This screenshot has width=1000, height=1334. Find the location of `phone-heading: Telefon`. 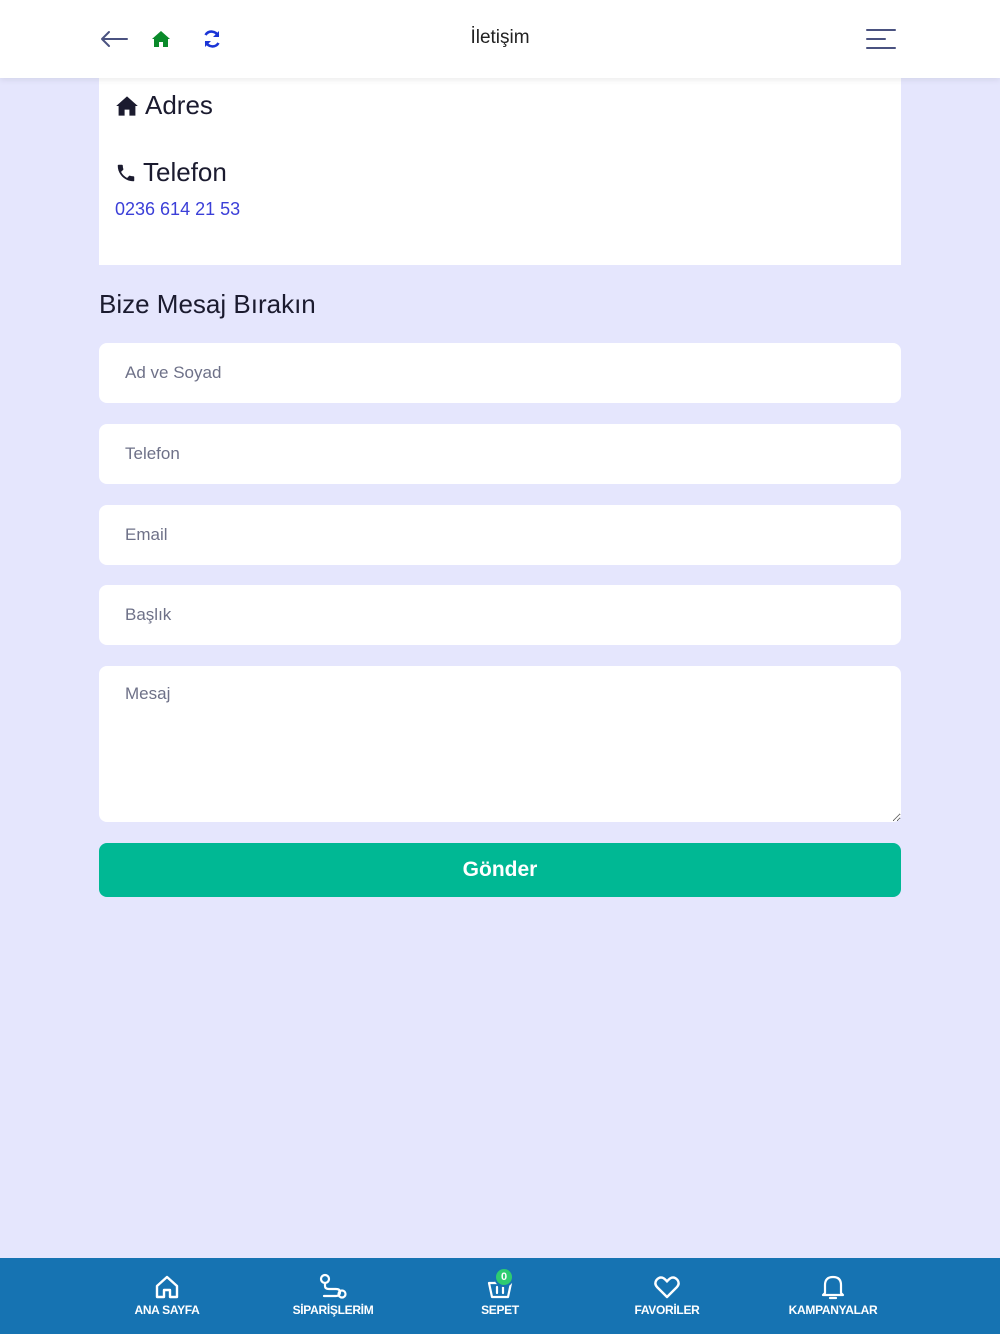

phone-heading: Telefon is located at coordinates (185, 172).